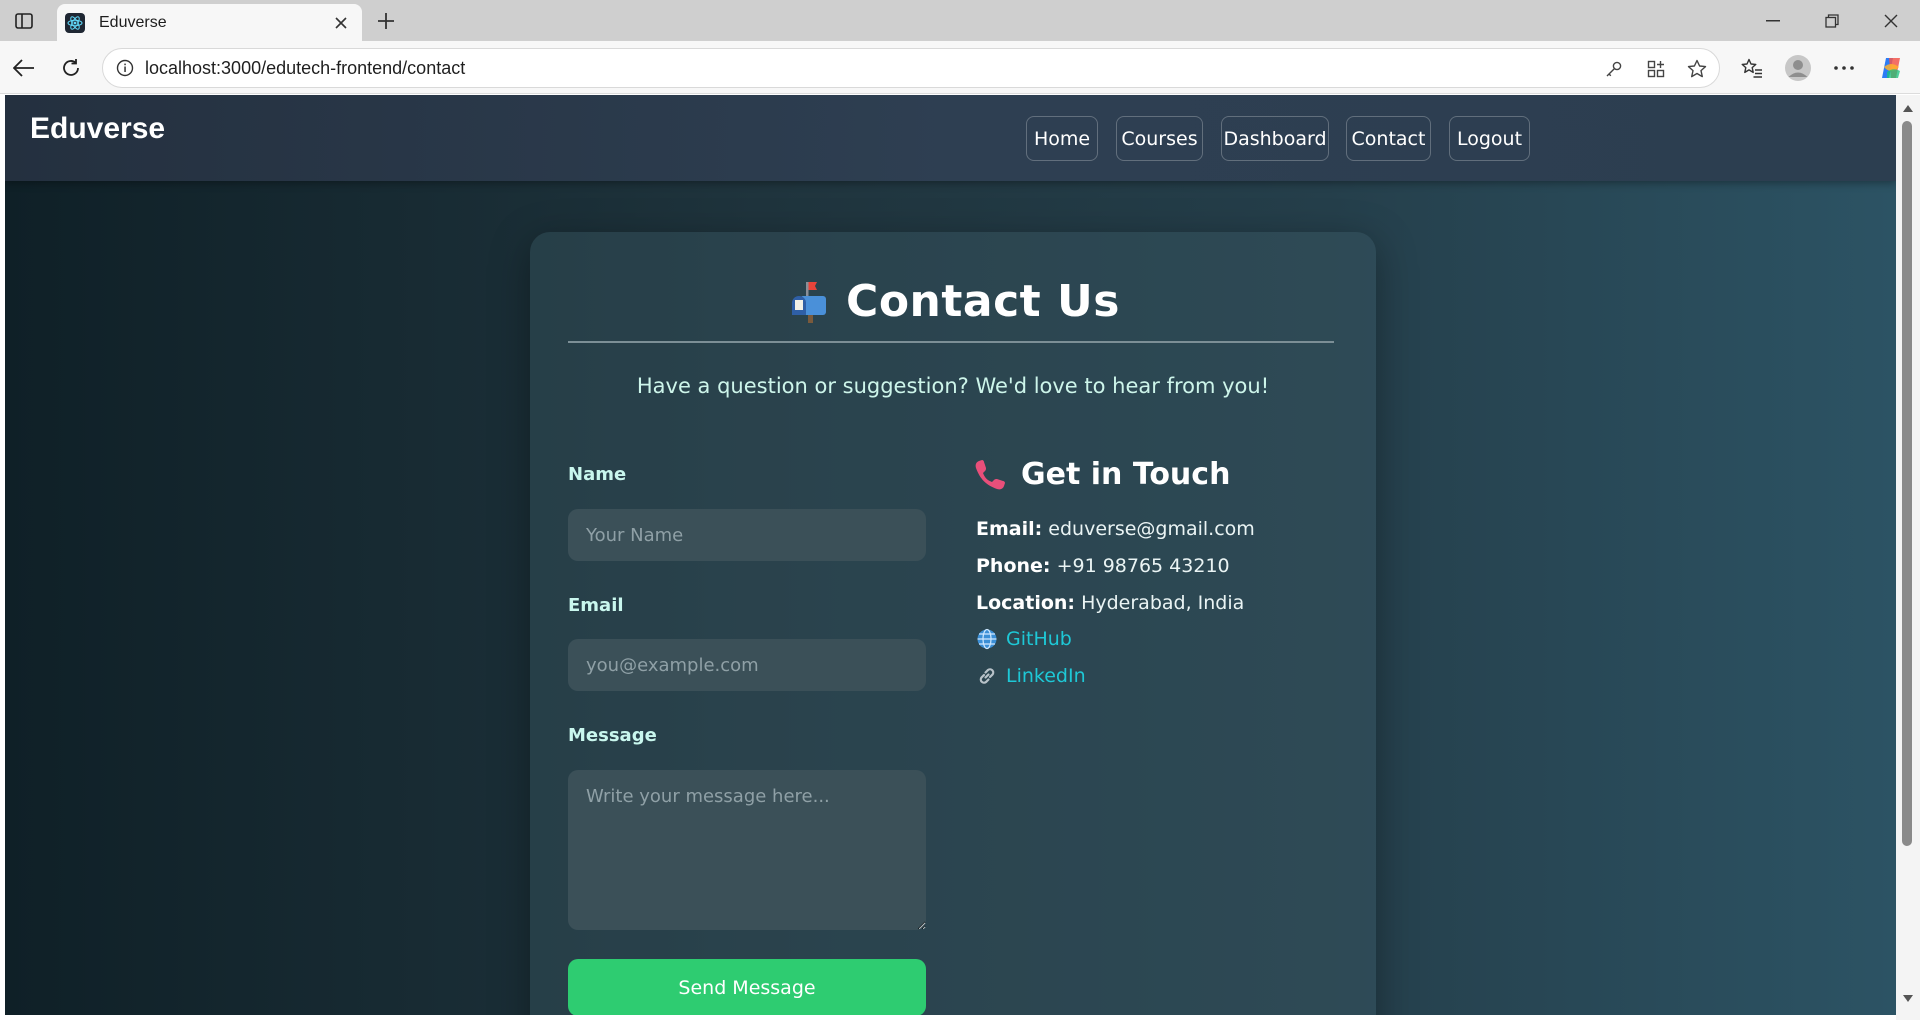 This screenshot has width=1920, height=1020. What do you see at coordinates (1773, 21) in the screenshot?
I see `minimize-icon` at bounding box center [1773, 21].